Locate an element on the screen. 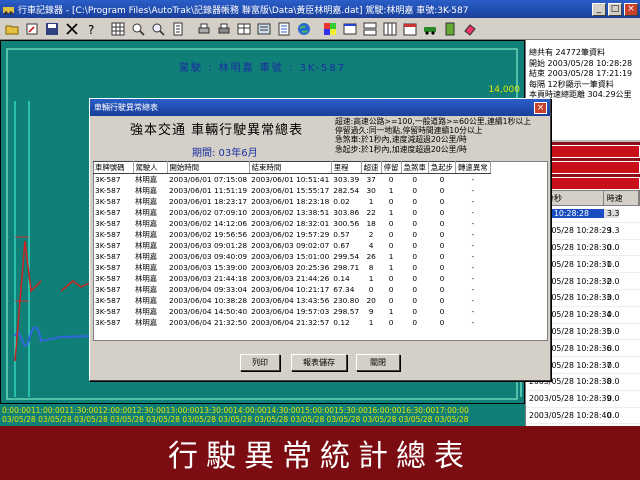  report-cell: 2003/06/02 14:12:06 is located at coordinates (208, 223).